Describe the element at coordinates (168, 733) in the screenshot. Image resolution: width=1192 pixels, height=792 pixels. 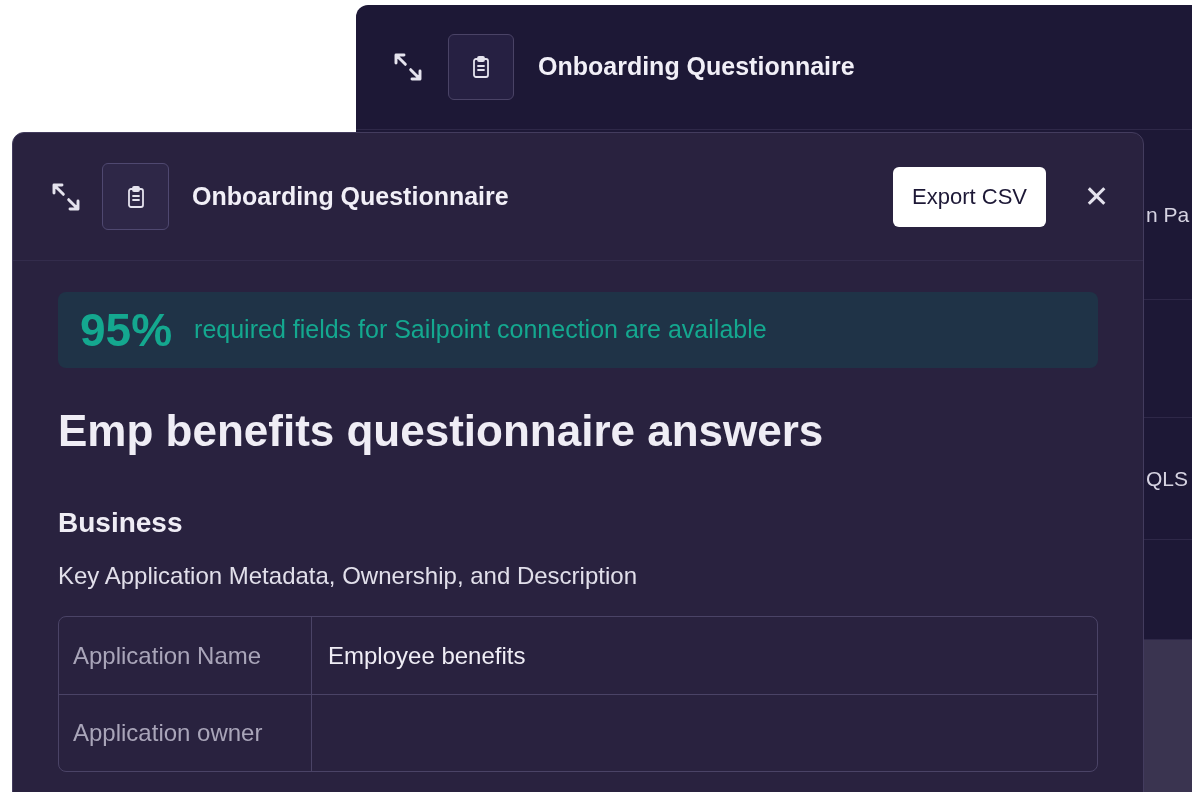
I see `field-label: Application owner` at that location.